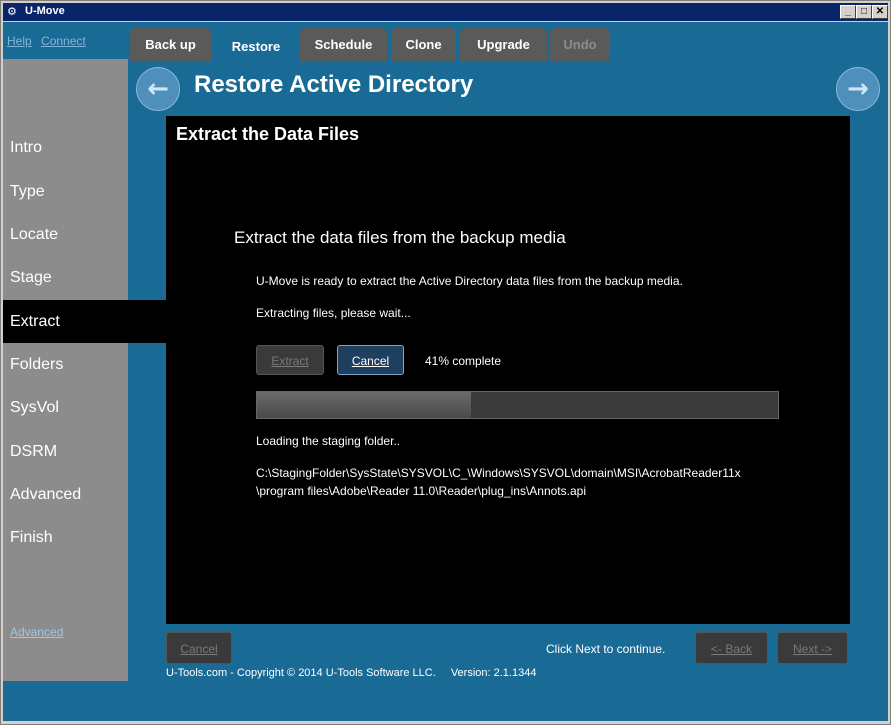 The height and width of the screenshot is (725, 891). I want to click on top-links: Help Connect, so click(49, 41).